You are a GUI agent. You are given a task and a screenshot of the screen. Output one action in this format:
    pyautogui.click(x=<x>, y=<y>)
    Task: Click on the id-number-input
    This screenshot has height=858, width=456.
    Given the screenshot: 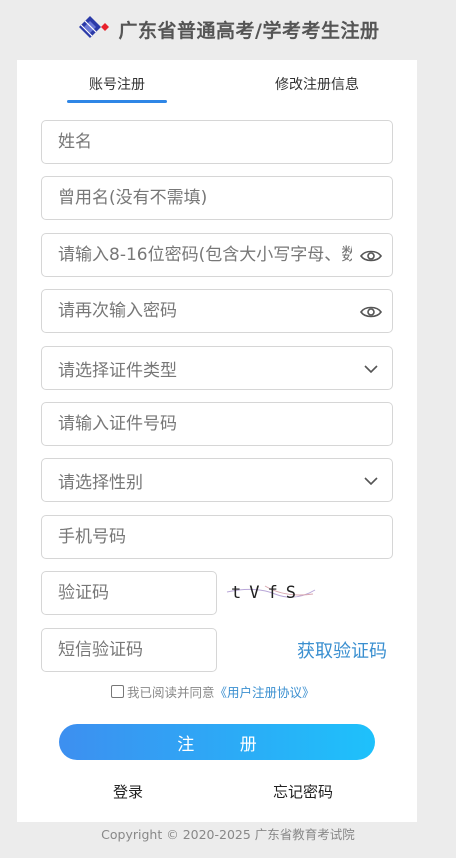 What is the action you would take?
    pyautogui.click(x=217, y=424)
    